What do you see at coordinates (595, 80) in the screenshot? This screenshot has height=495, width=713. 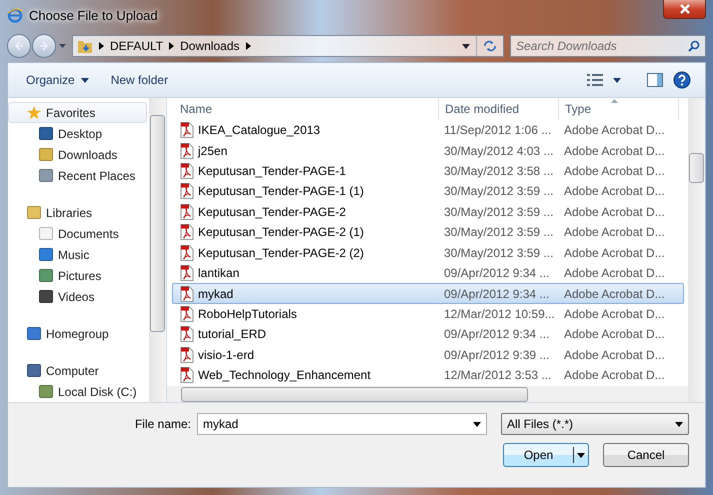 I see `view-list-icon` at bounding box center [595, 80].